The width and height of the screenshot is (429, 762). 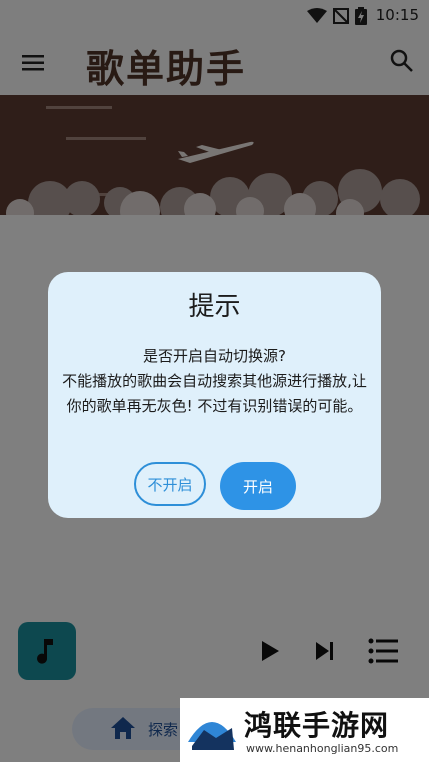 I want to click on confirm-button: 开启, so click(x=258, y=486).